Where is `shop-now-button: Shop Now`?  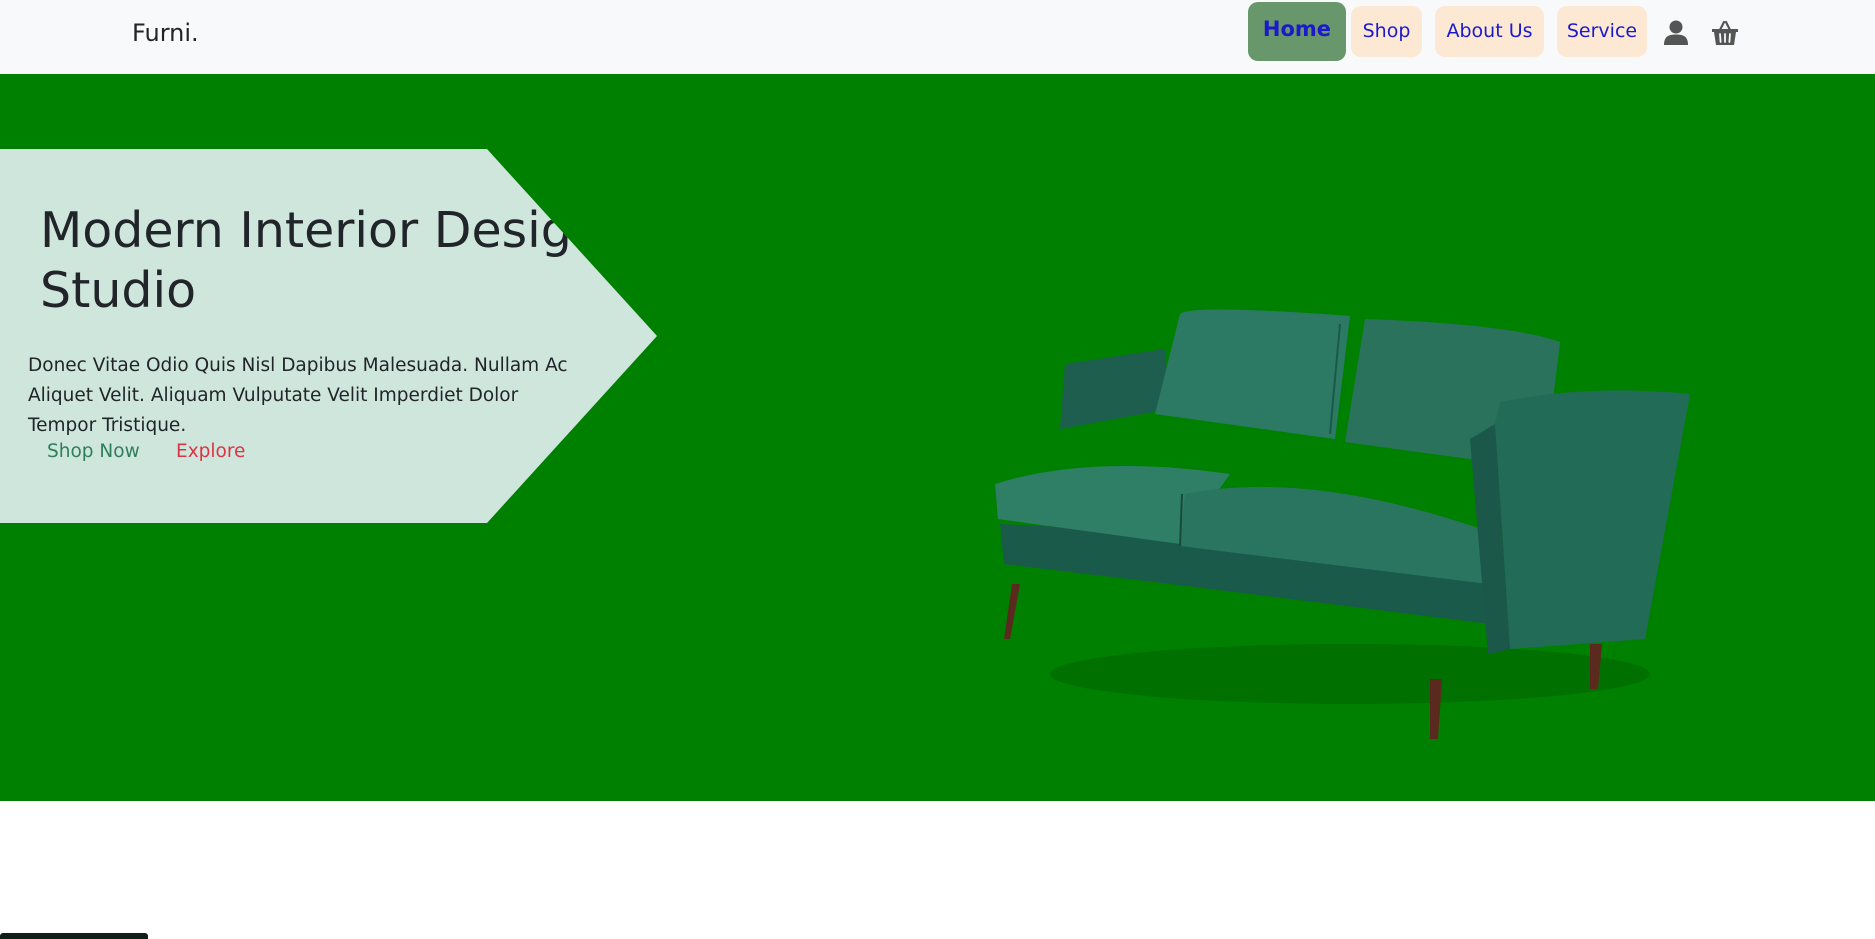
shop-now-button: Shop Now is located at coordinates (93, 452).